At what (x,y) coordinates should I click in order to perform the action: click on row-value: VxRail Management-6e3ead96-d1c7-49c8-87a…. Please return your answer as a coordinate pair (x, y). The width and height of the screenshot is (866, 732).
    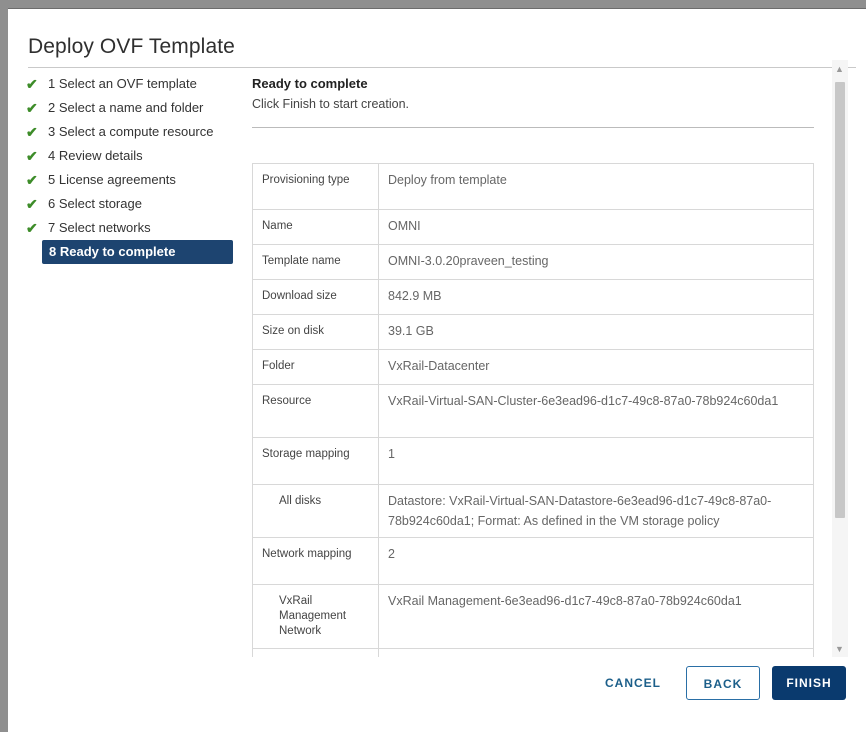
    Looking at the image, I should click on (596, 616).